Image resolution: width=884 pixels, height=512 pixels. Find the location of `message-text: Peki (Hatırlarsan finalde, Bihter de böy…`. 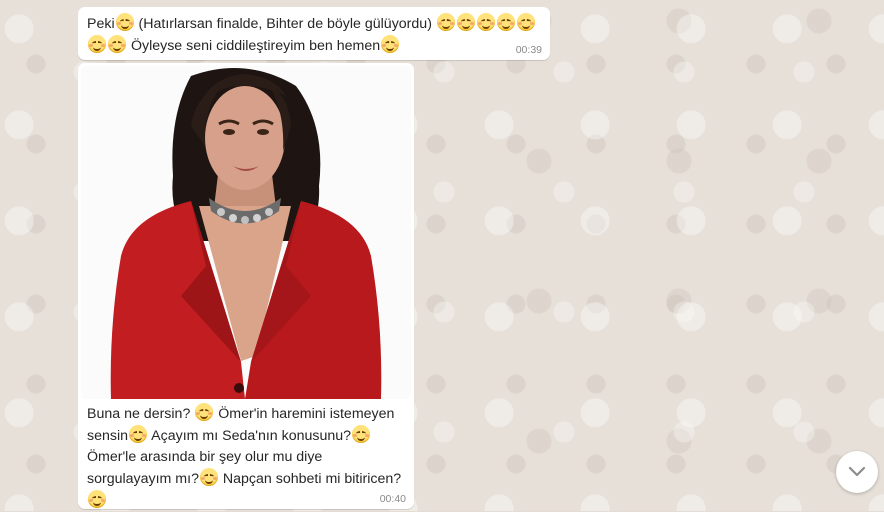

message-text: Peki (Hatırlarsan finalde, Bihter de böy… is located at coordinates (314, 35).